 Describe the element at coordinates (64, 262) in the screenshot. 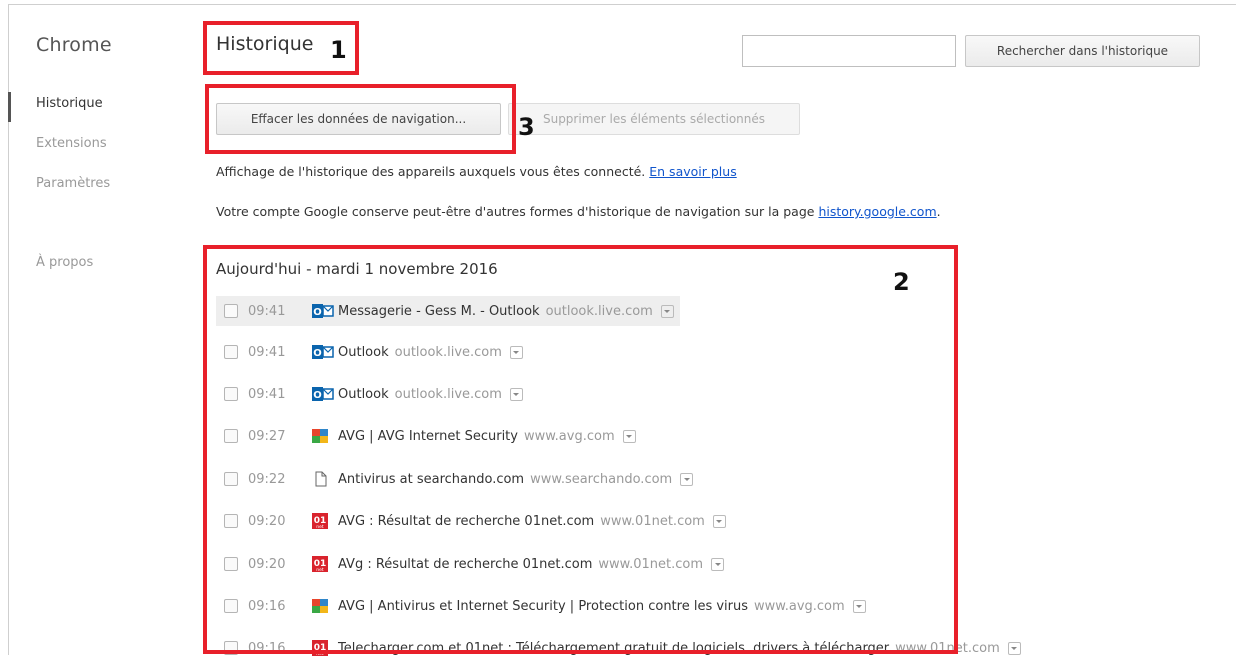

I see `sidebar-item-a-propos: À propos` at that location.